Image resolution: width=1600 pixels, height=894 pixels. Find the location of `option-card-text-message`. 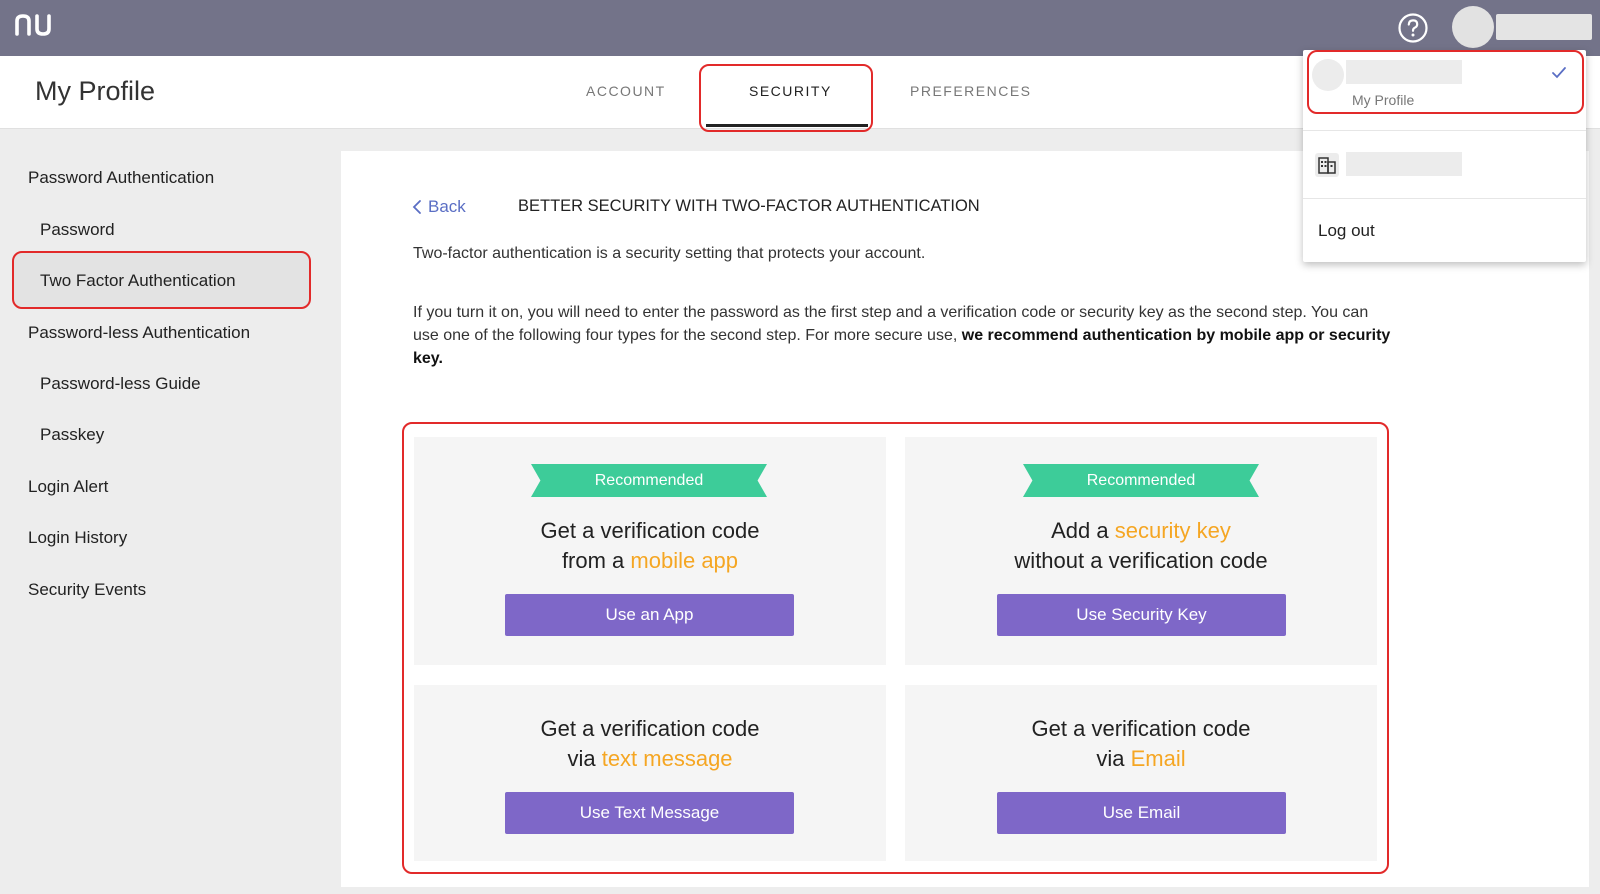

option-card-text-message is located at coordinates (650, 773).